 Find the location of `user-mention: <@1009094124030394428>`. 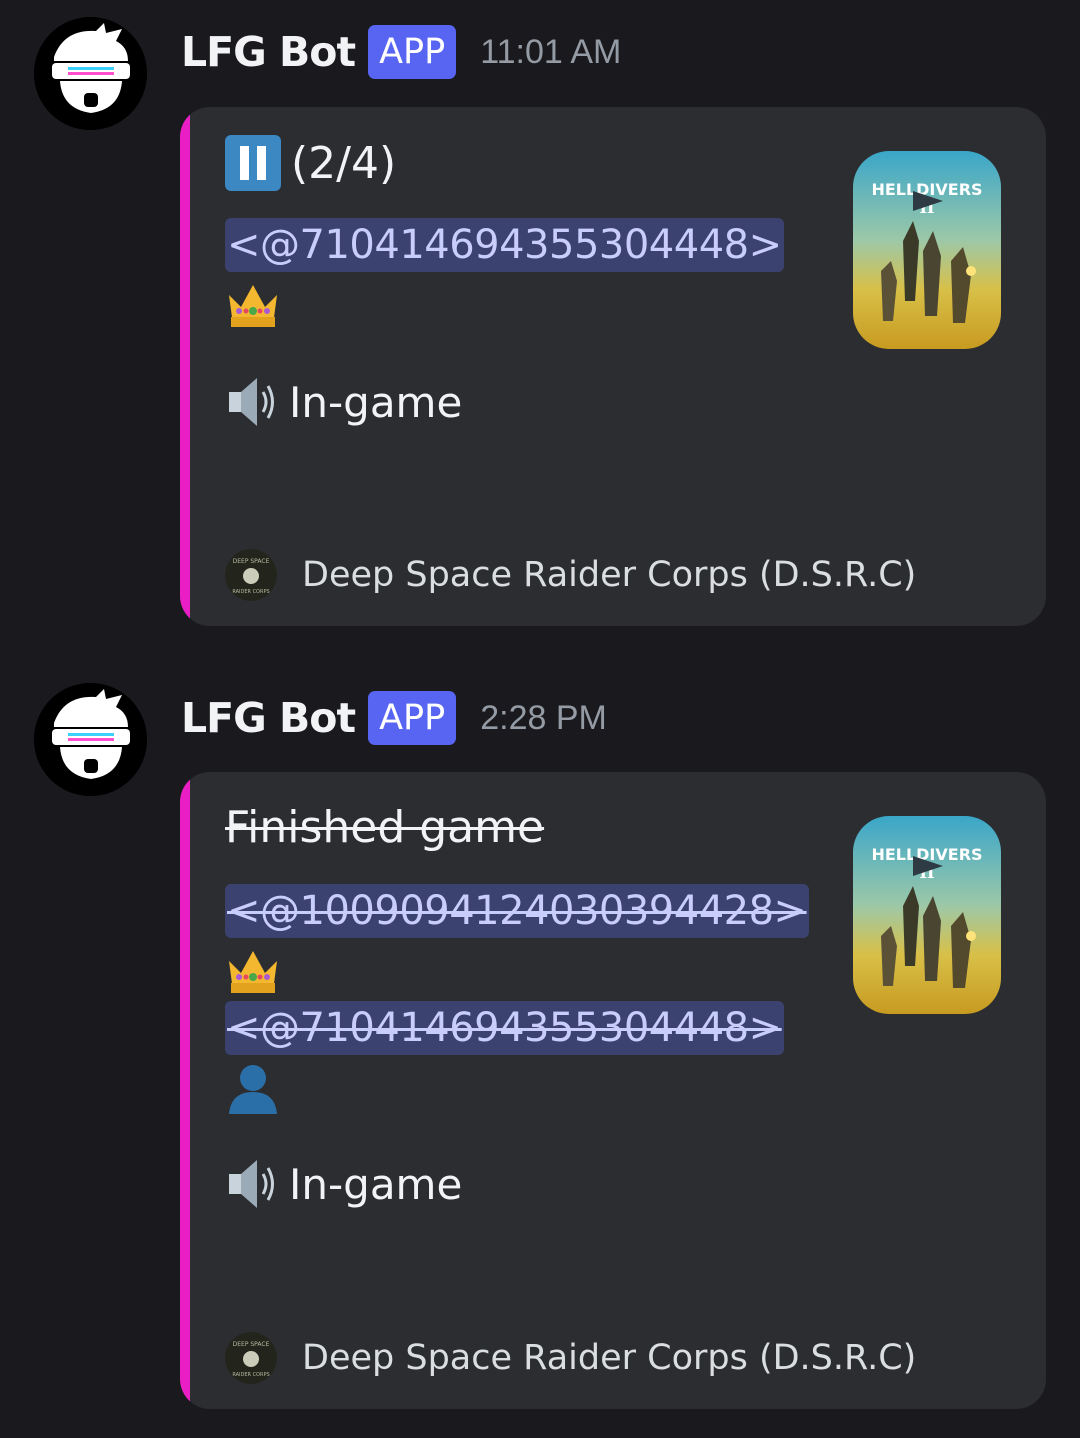

user-mention: <@1009094124030394428> is located at coordinates (517, 911).